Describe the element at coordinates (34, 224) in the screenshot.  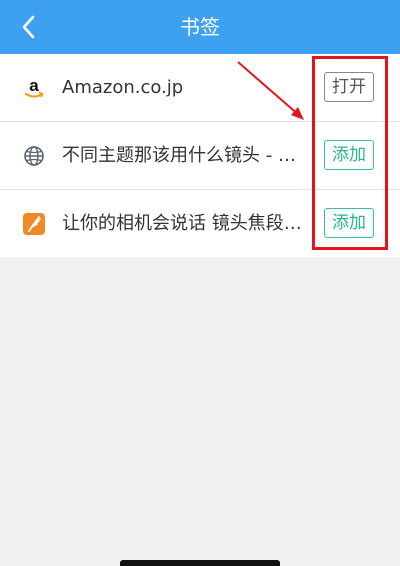
I see `orange-feather-app-icon` at that location.